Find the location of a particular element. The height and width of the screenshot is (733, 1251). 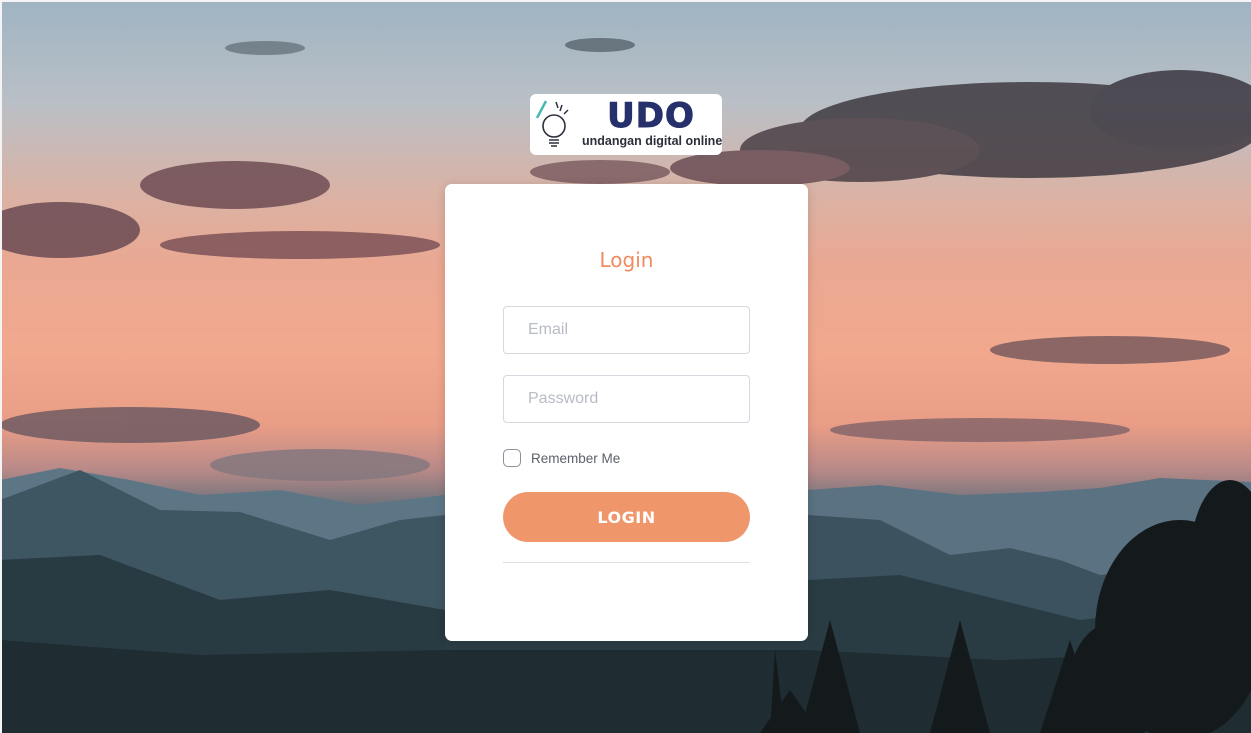

remember-me: Remember Me is located at coordinates (561, 458).